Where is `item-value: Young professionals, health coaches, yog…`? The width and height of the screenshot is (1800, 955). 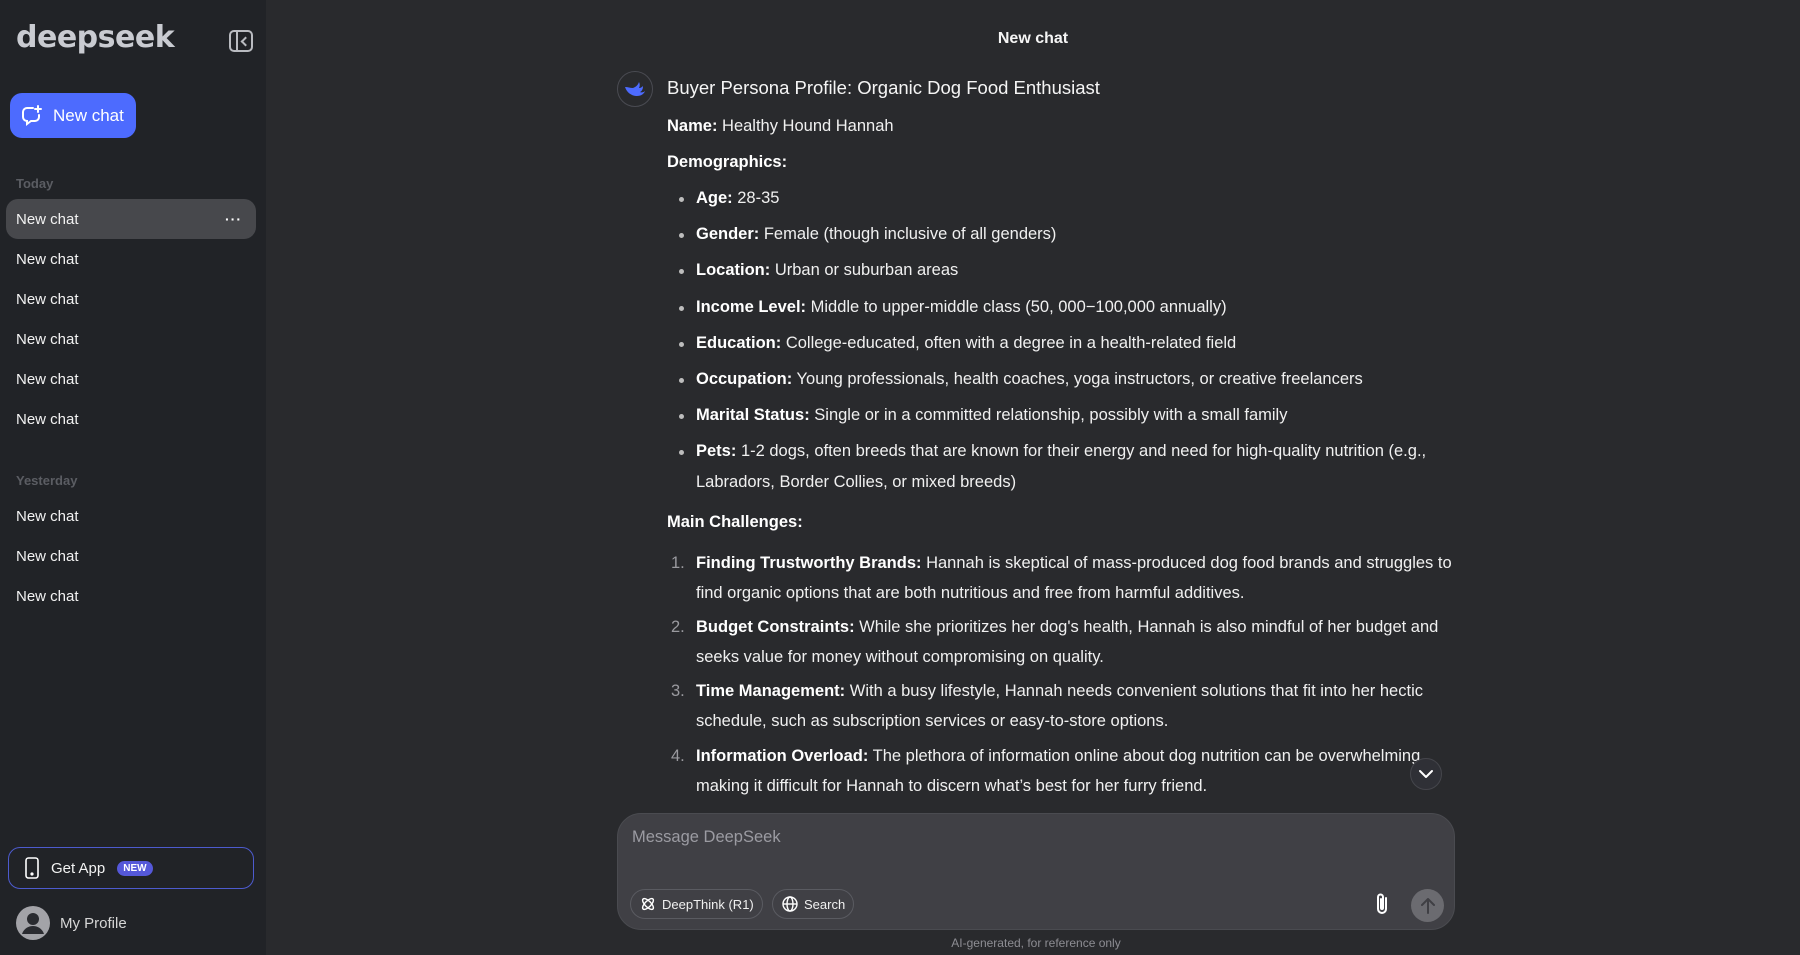 item-value: Young professionals, health coaches, yog… is located at coordinates (1077, 378).